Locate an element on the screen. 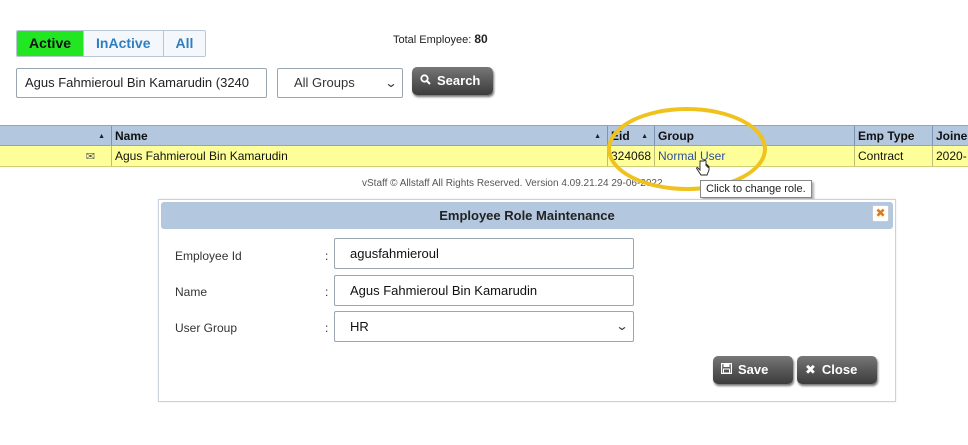 Image resolution: width=968 pixels, height=445 pixels. employee-id-label: Employee Id is located at coordinates (208, 256).